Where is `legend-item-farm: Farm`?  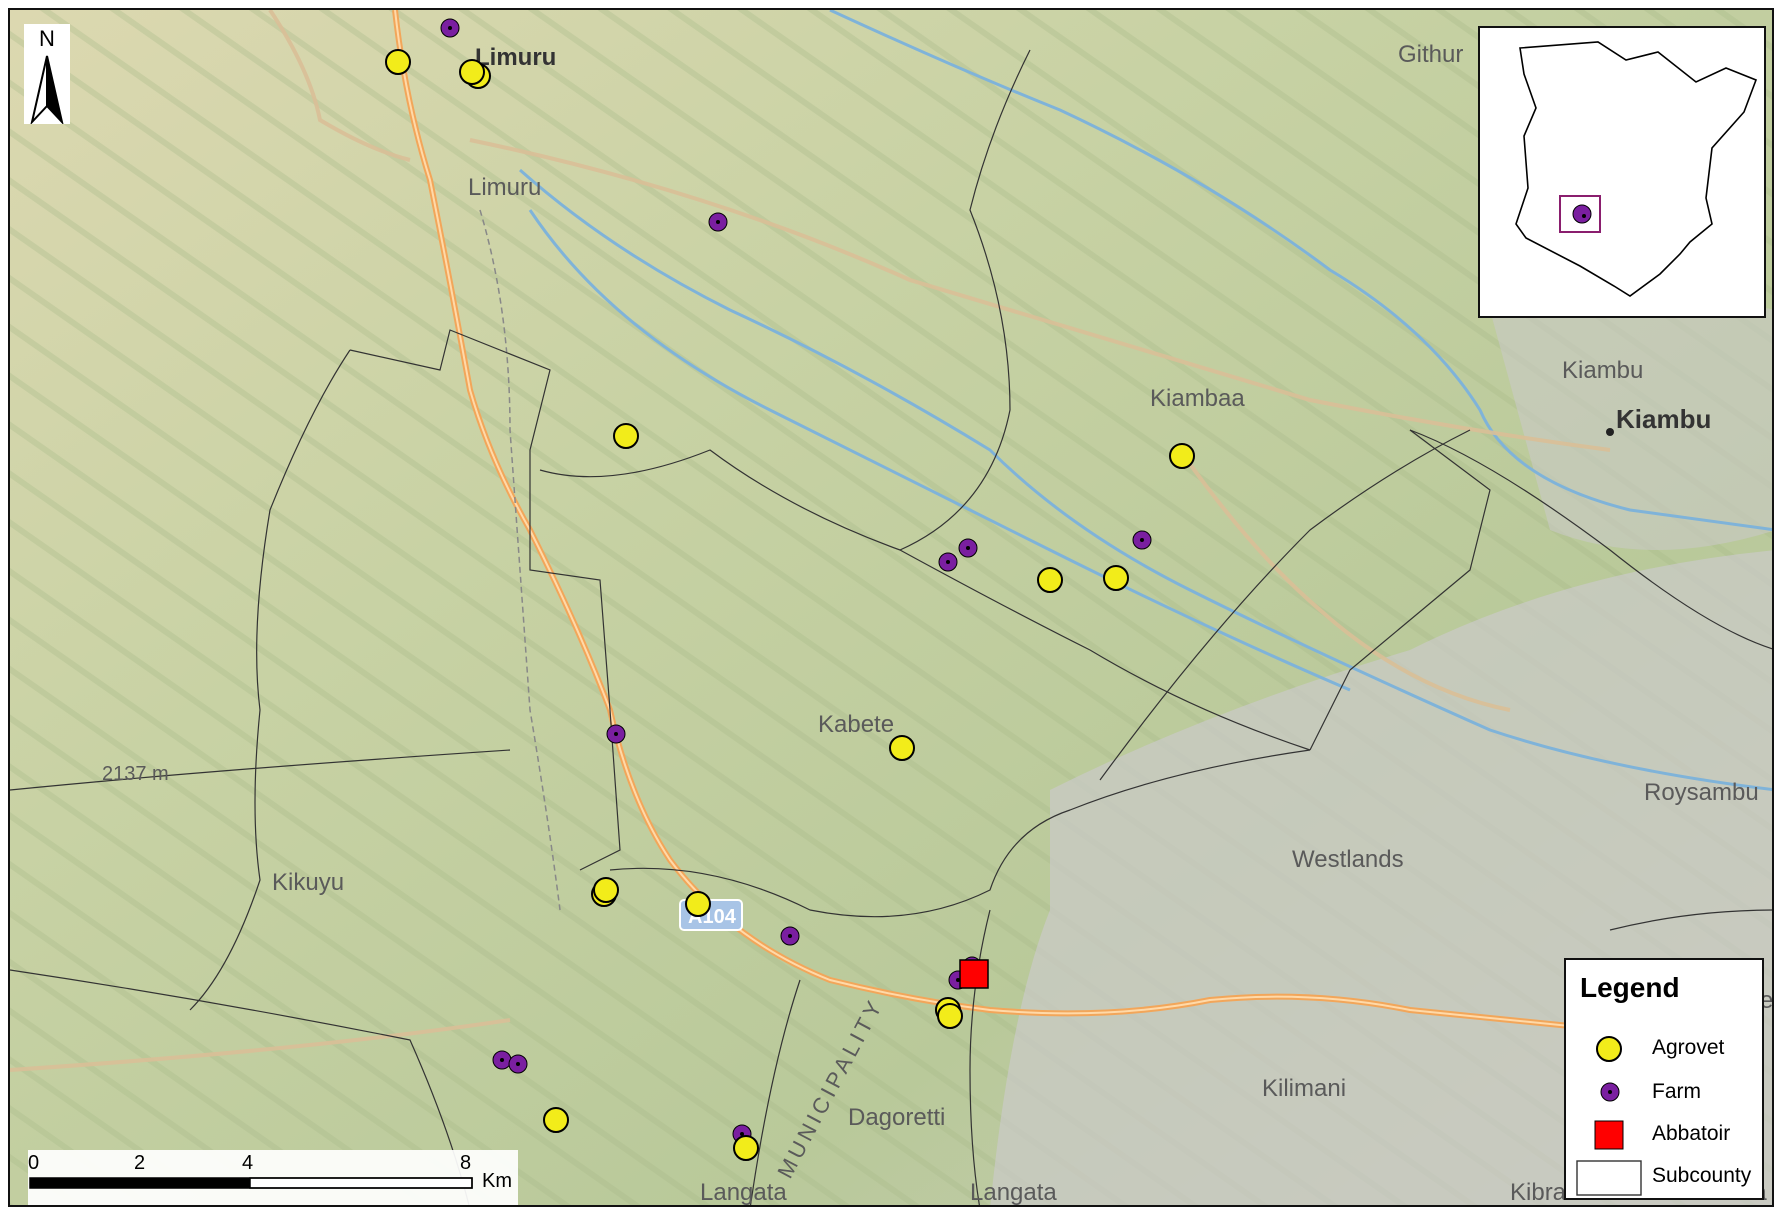
legend-item-farm: Farm is located at coordinates (1666, 1092).